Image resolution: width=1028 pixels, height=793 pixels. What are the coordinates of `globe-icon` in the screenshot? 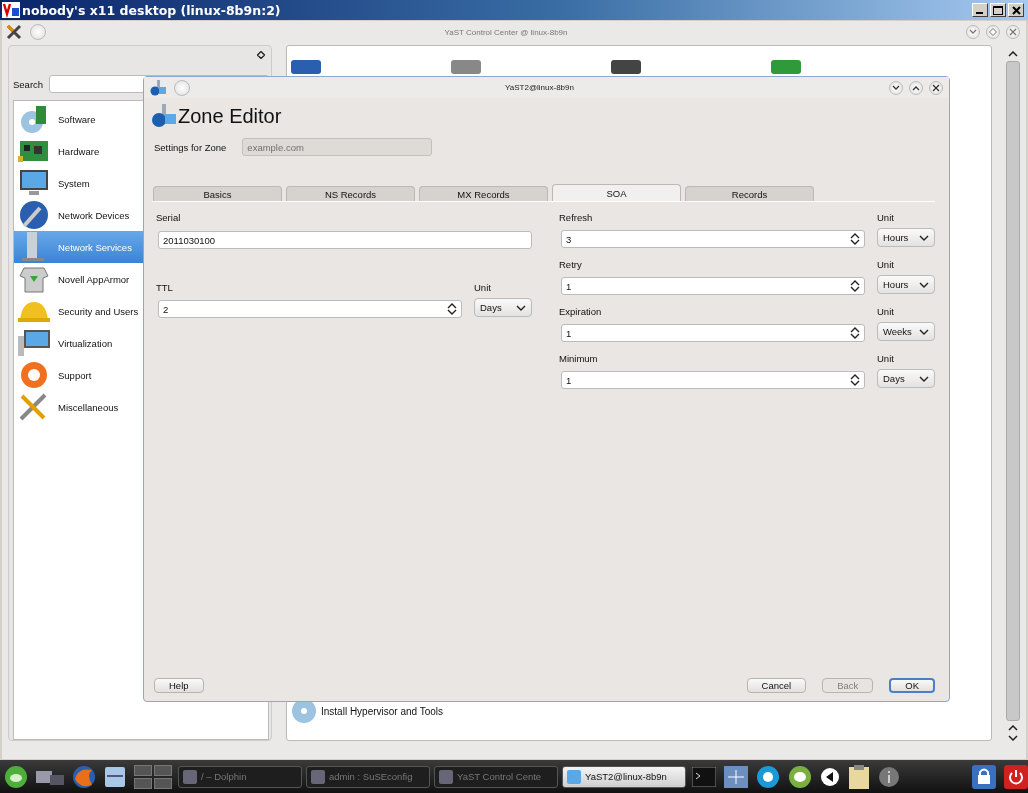 It's located at (34, 215).